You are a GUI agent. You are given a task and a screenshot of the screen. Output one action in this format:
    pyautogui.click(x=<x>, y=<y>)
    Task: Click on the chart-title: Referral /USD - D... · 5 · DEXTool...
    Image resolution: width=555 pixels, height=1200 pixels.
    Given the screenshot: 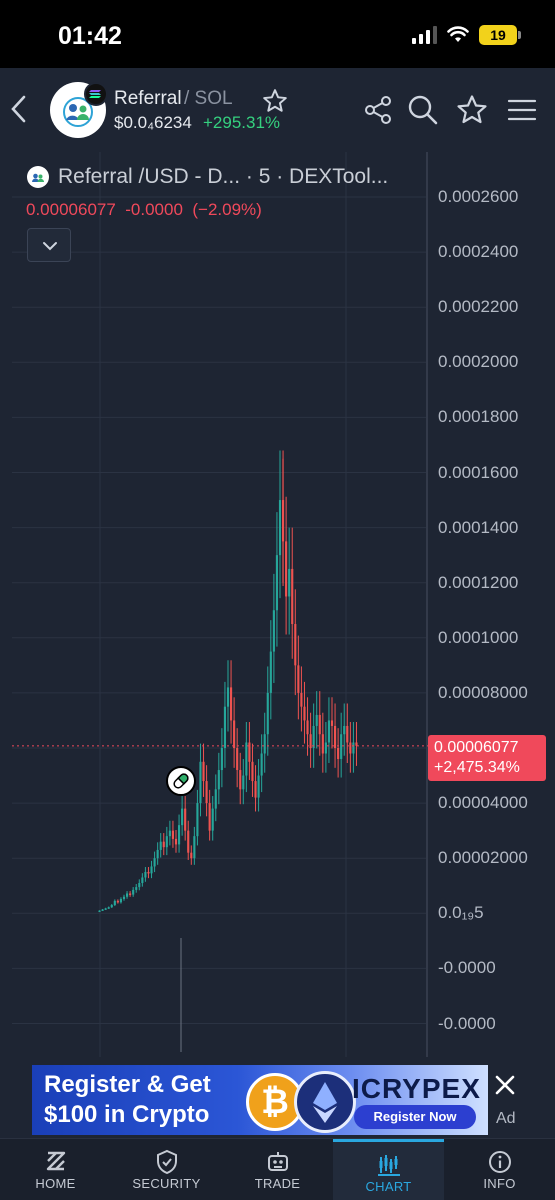 What is the action you would take?
    pyautogui.click(x=223, y=176)
    